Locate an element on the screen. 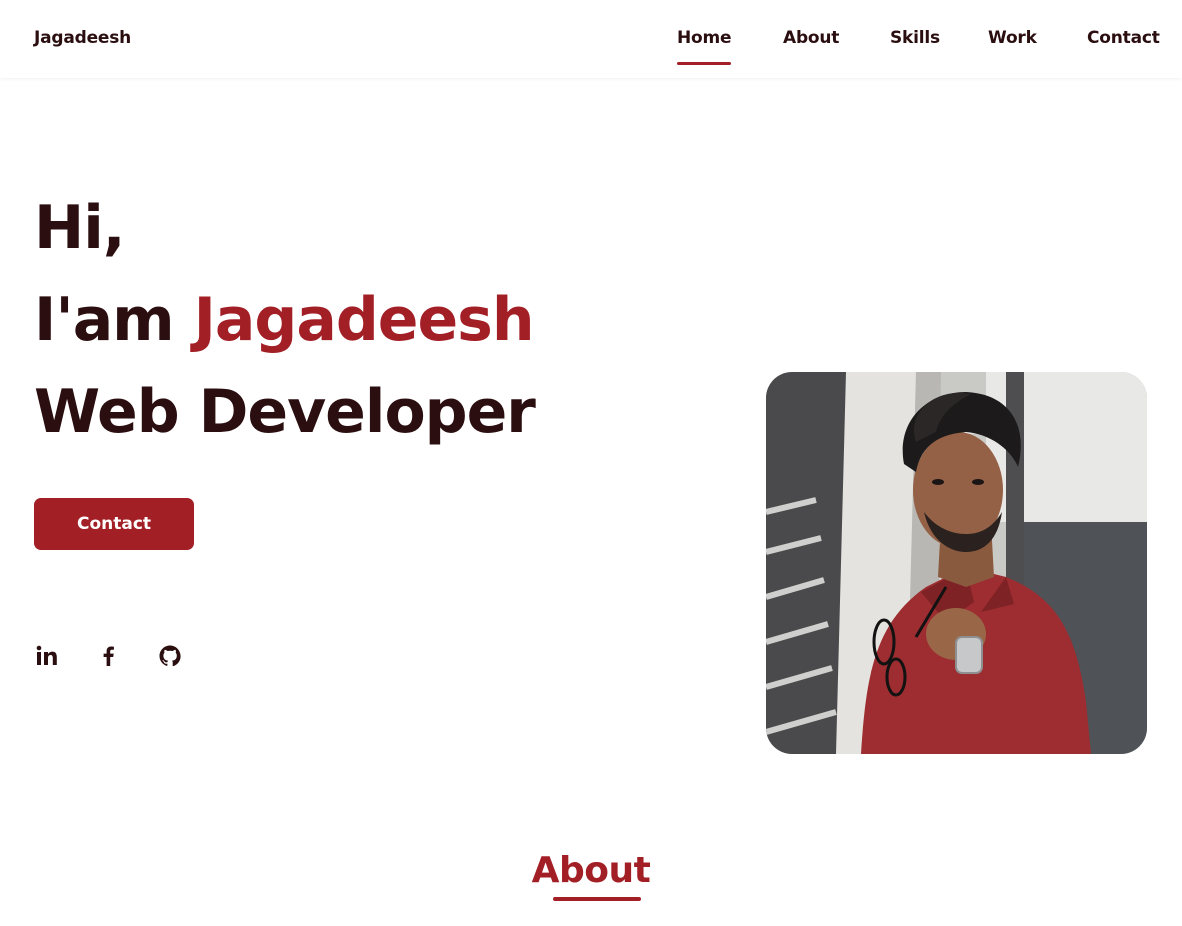 This screenshot has height=926, width=1182. linkedin-link is located at coordinates (47, 656).